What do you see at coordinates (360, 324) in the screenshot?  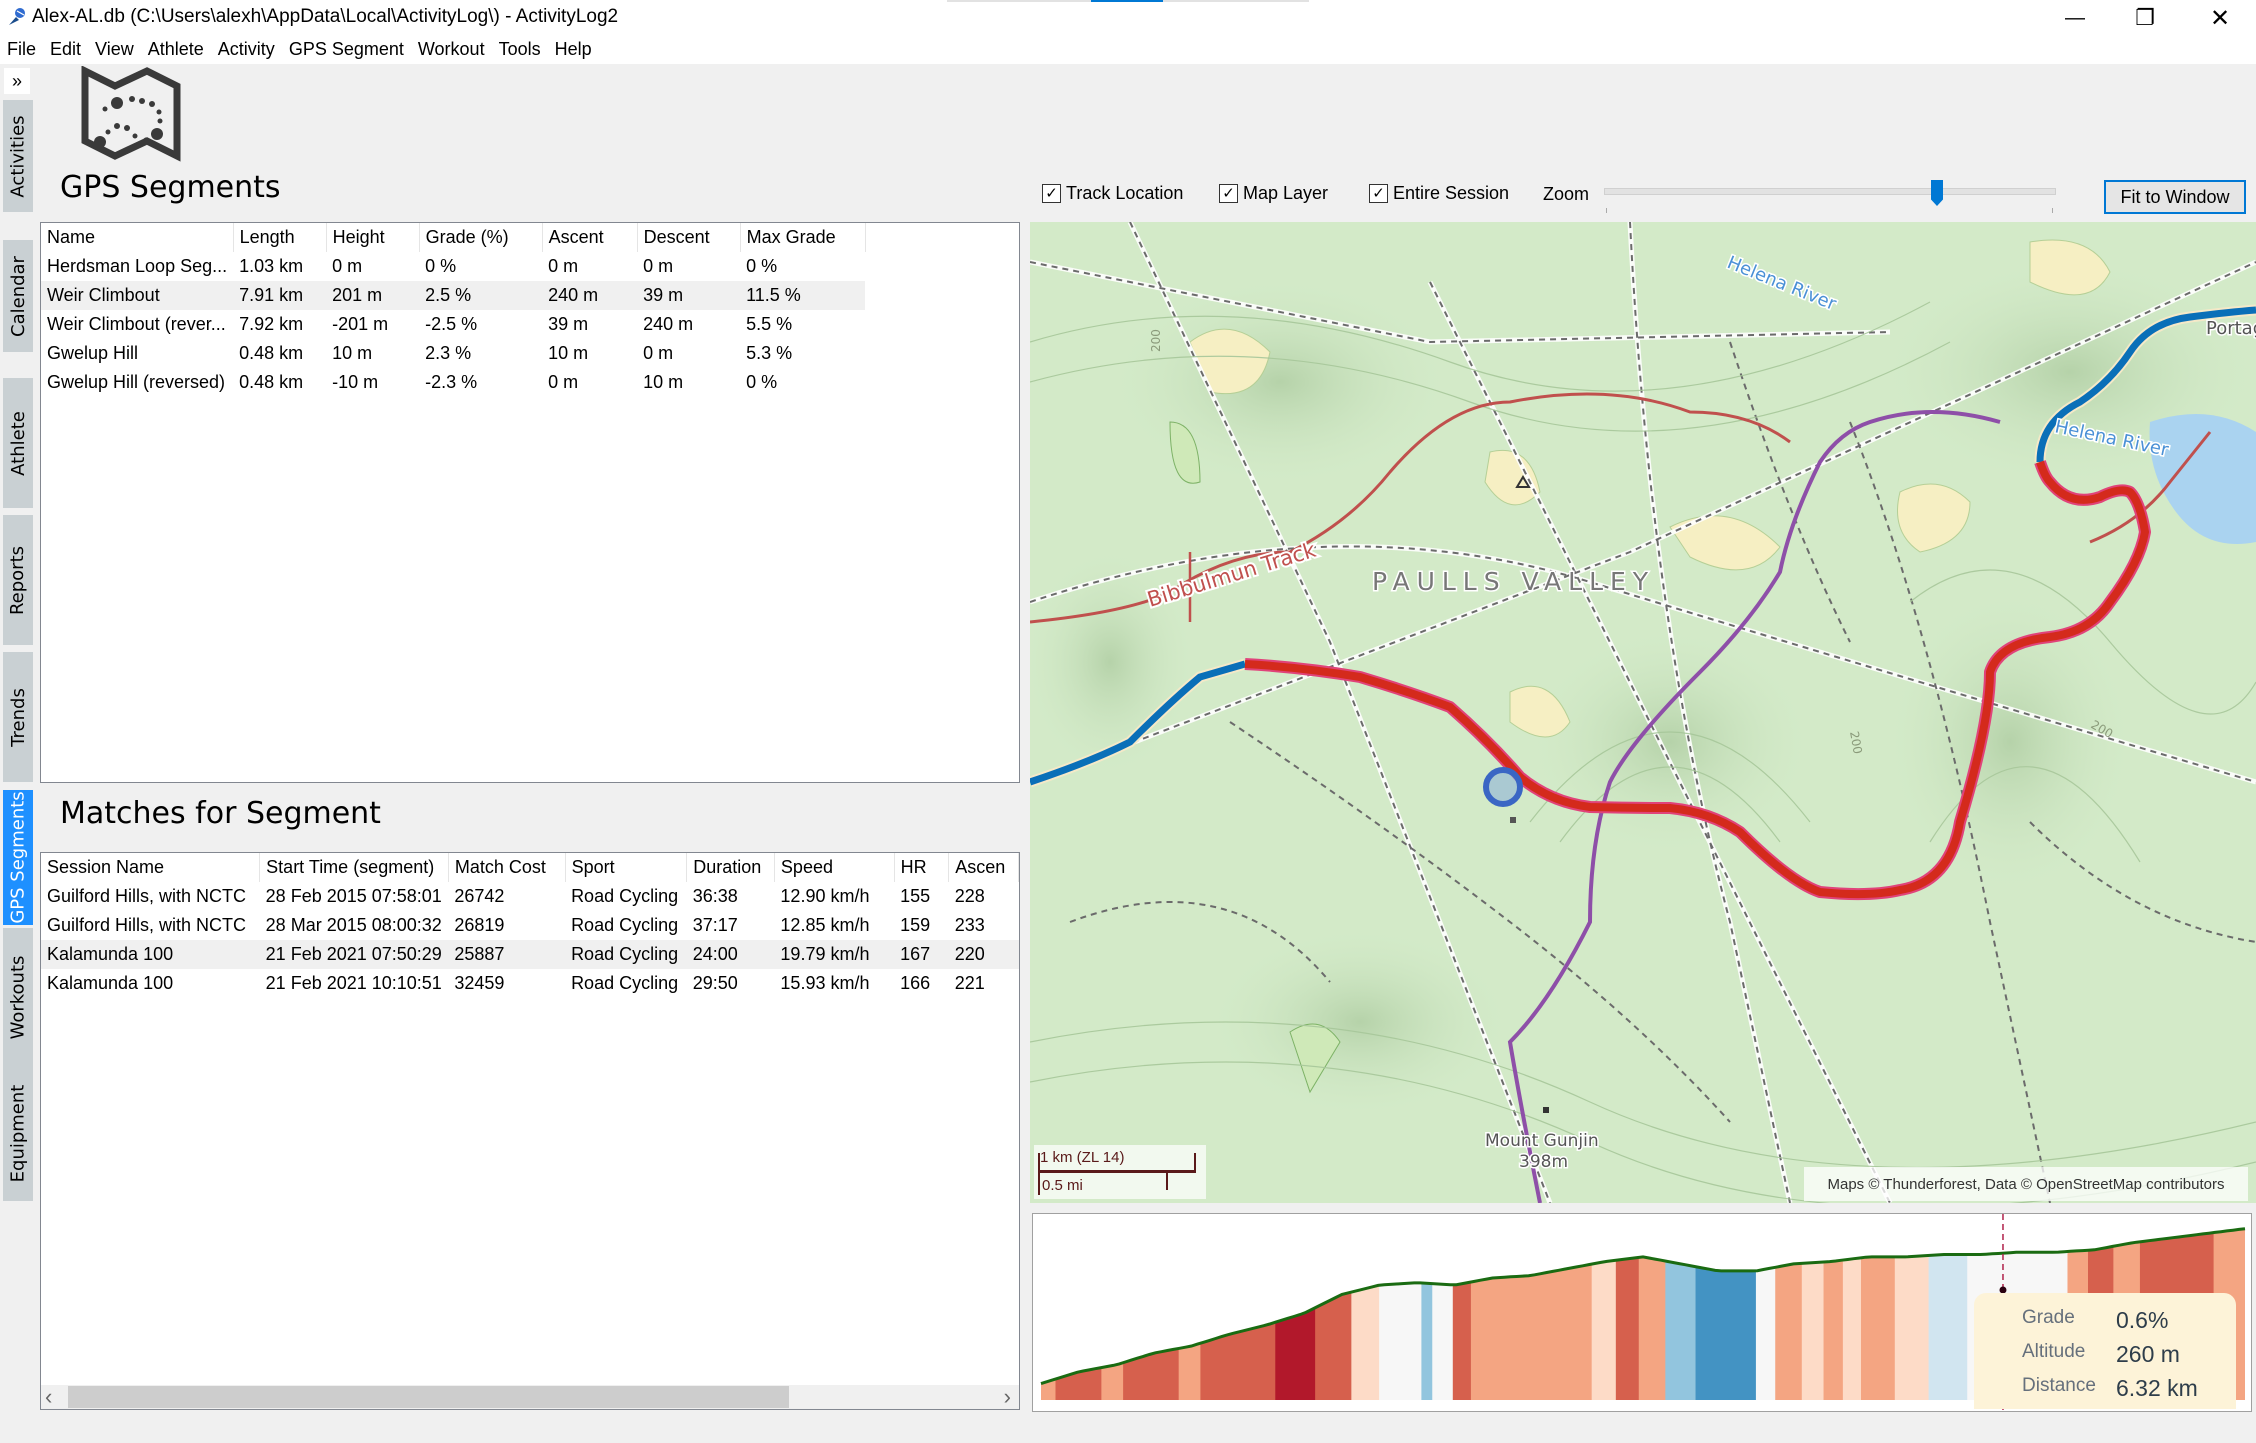 I see `table-cell: -201 m` at bounding box center [360, 324].